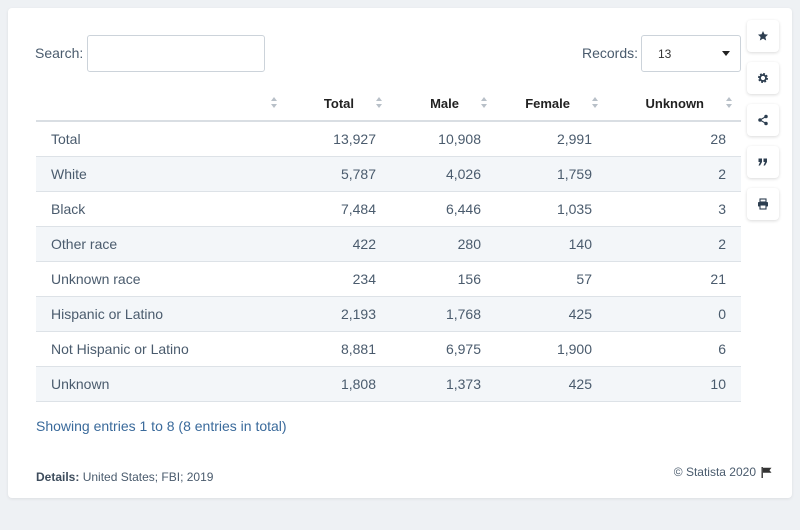 The image size is (800, 530). I want to click on star-icon, so click(763, 36).